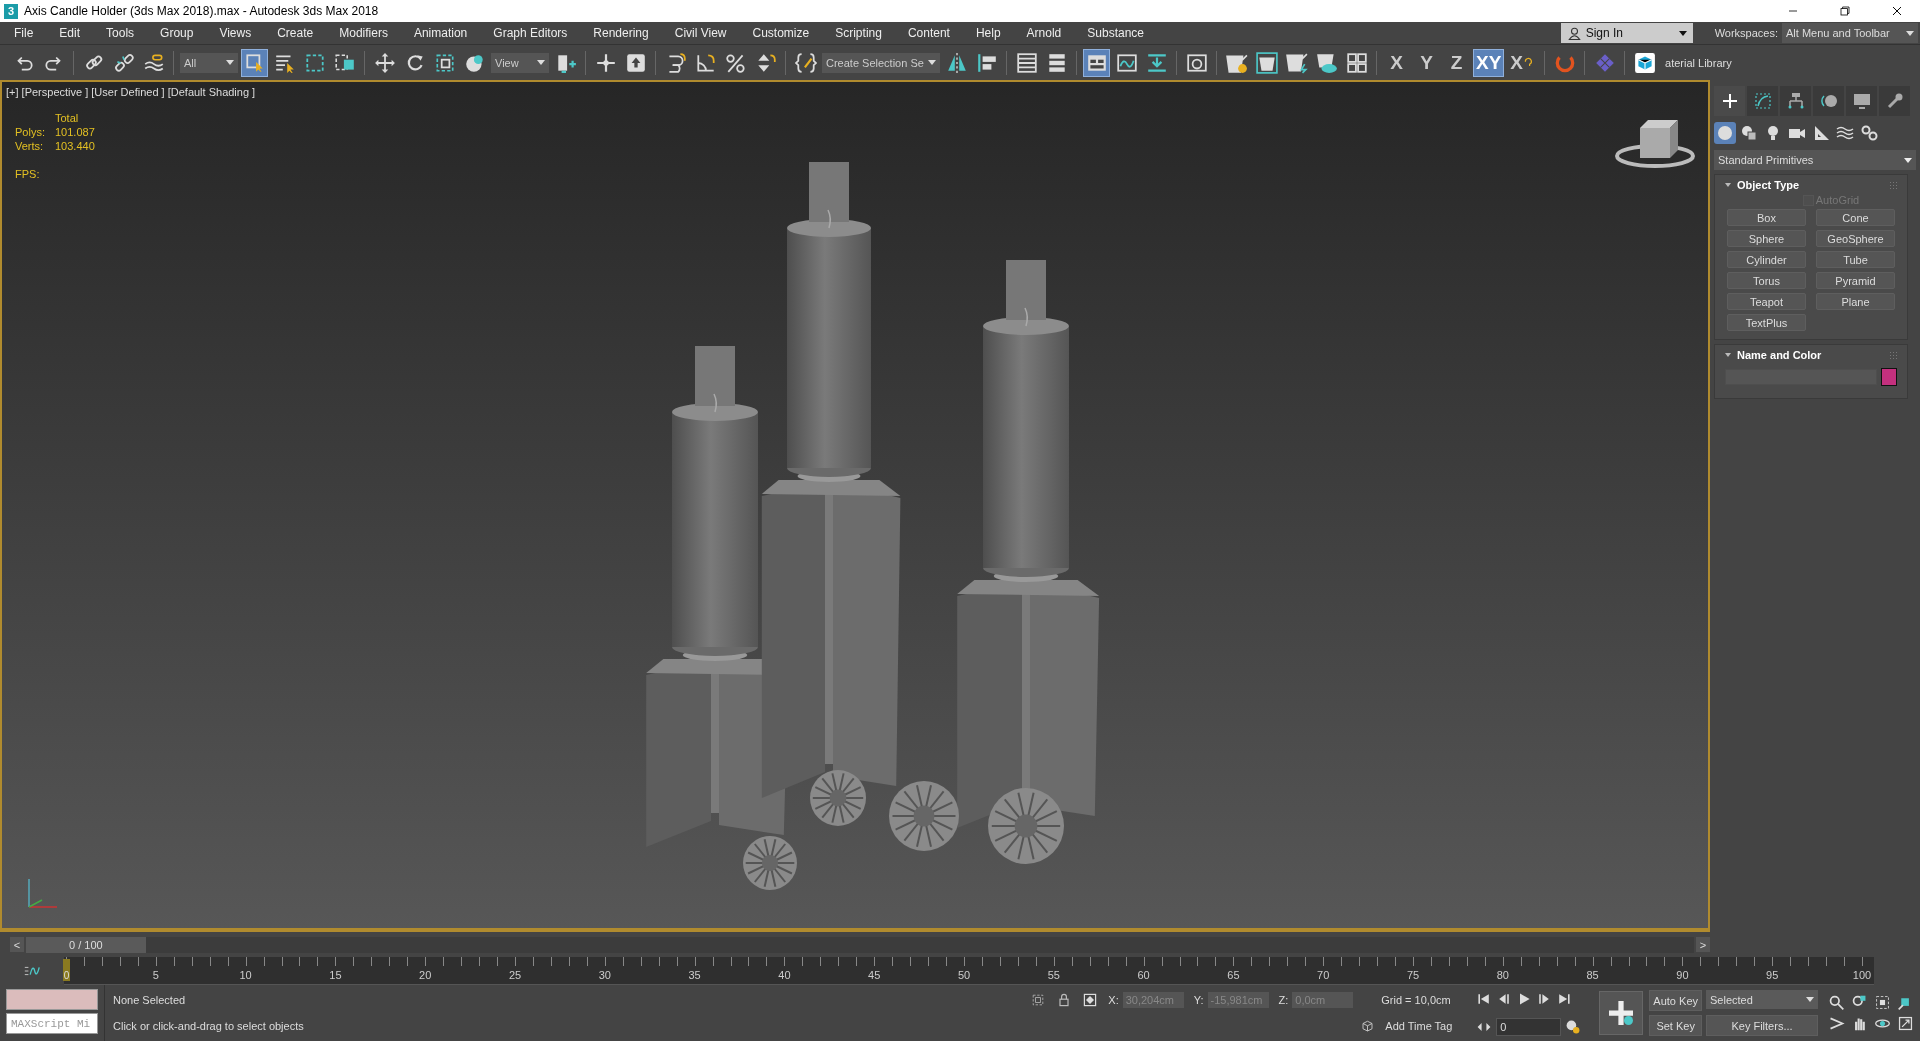 The image size is (1920, 1041). Describe the element at coordinates (1855, 301) in the screenshot. I see `primitive-button: Plane` at that location.